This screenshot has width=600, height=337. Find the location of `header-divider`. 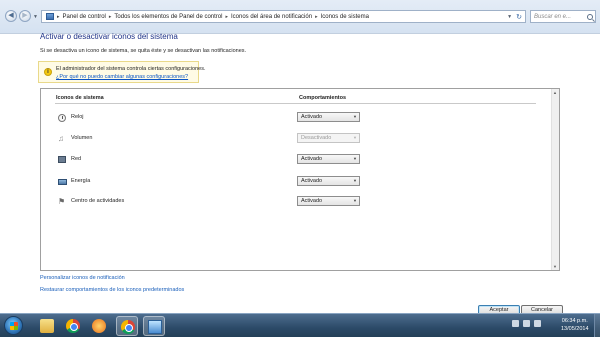

header-divider is located at coordinates (295, 103).